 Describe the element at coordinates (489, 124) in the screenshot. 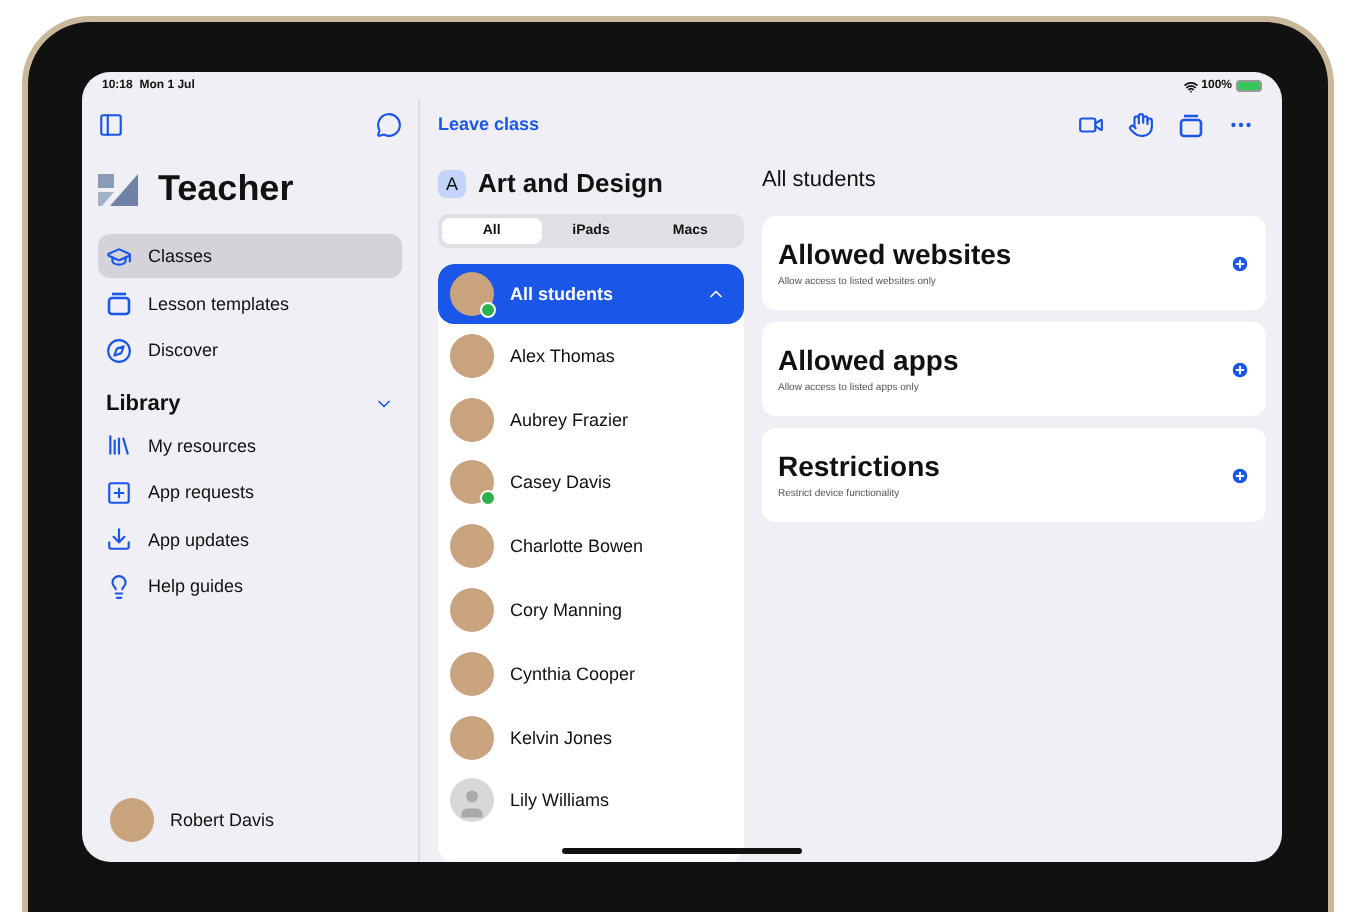

I see `leave-class-link: Leave class` at that location.